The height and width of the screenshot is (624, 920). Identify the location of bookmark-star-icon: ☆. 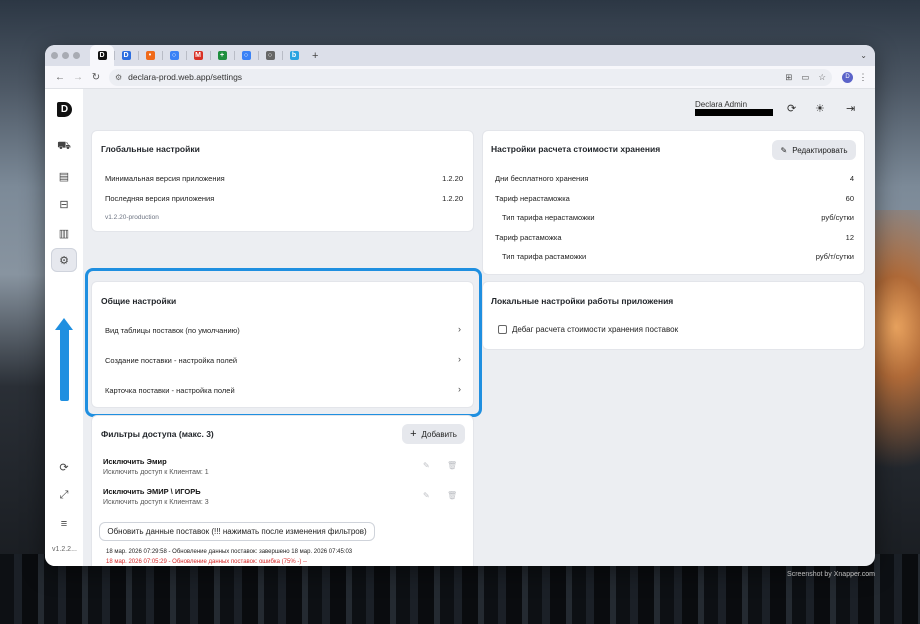
(822, 77).